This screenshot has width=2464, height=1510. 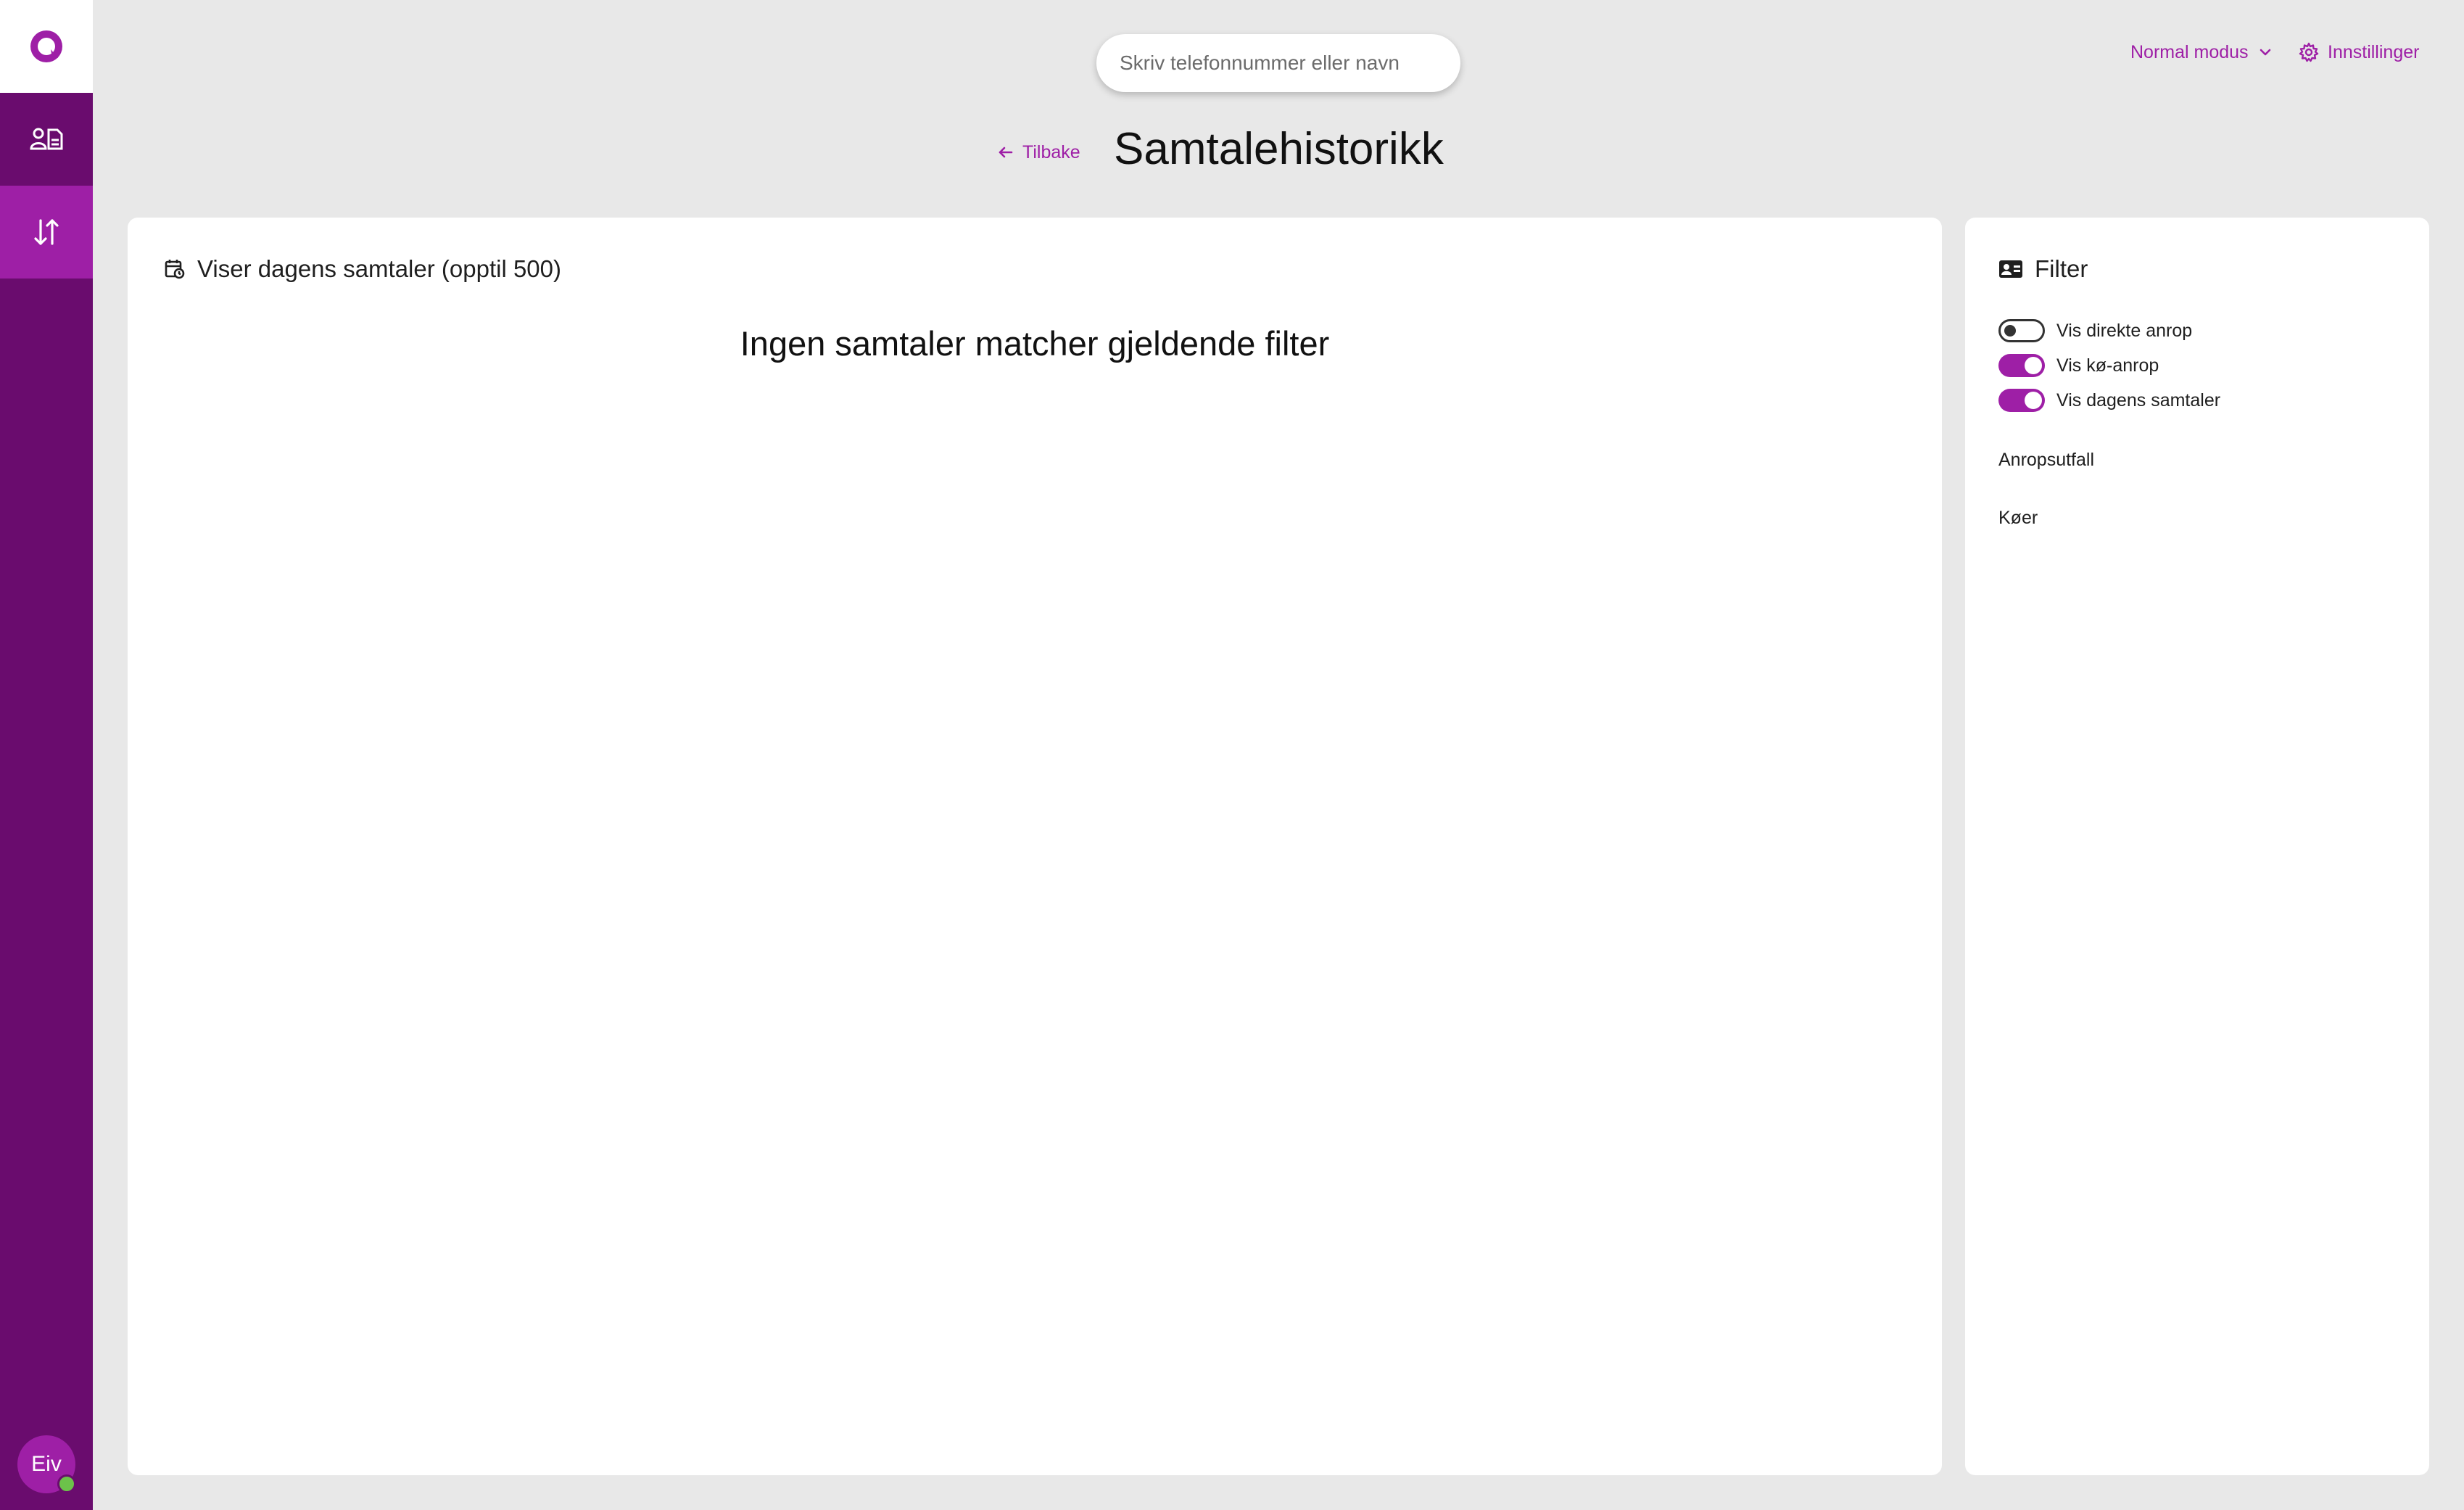 I want to click on toggle-row-todays-calls: Vis dagens samtaler, so click(x=2109, y=400).